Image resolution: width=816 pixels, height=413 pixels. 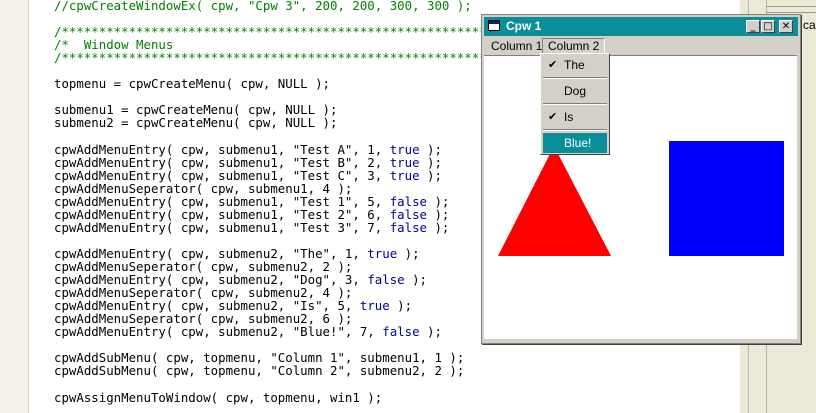 I want to click on code-line: topmenu = cpwCreateMenu( cpw, NULL );, so click(x=192, y=84).